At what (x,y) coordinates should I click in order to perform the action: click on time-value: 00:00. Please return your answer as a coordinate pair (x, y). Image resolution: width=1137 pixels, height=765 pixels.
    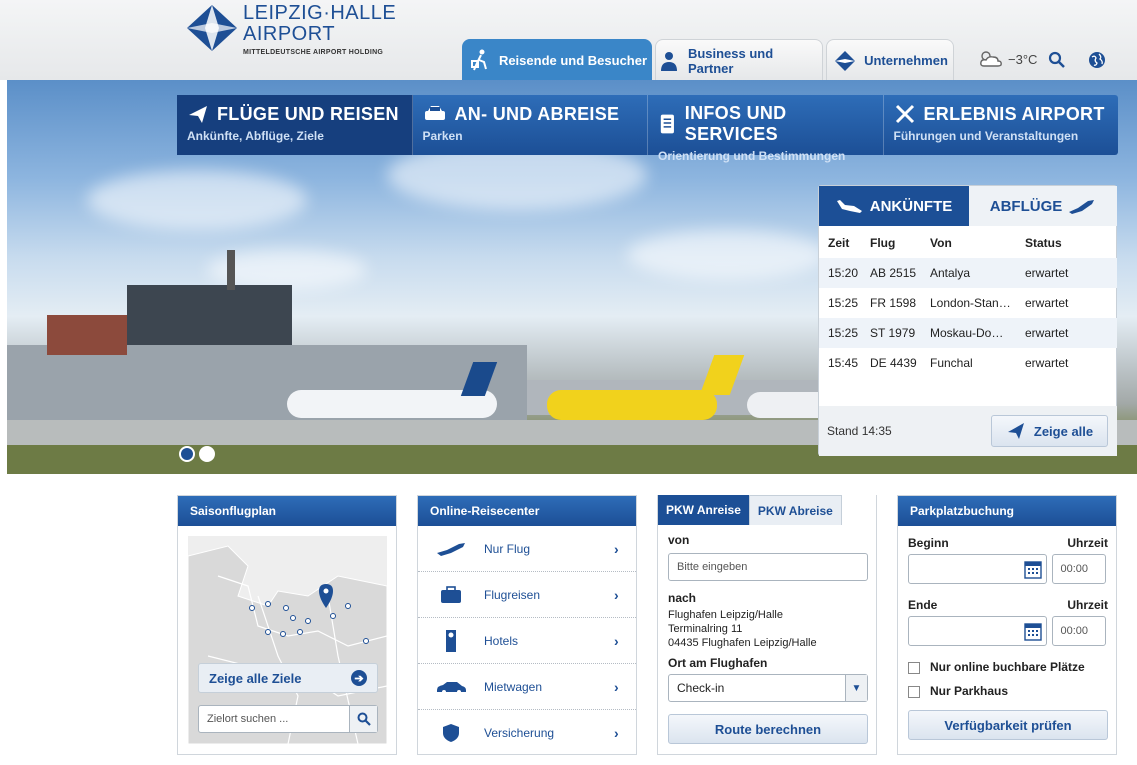
    Looking at the image, I should click on (1074, 631).